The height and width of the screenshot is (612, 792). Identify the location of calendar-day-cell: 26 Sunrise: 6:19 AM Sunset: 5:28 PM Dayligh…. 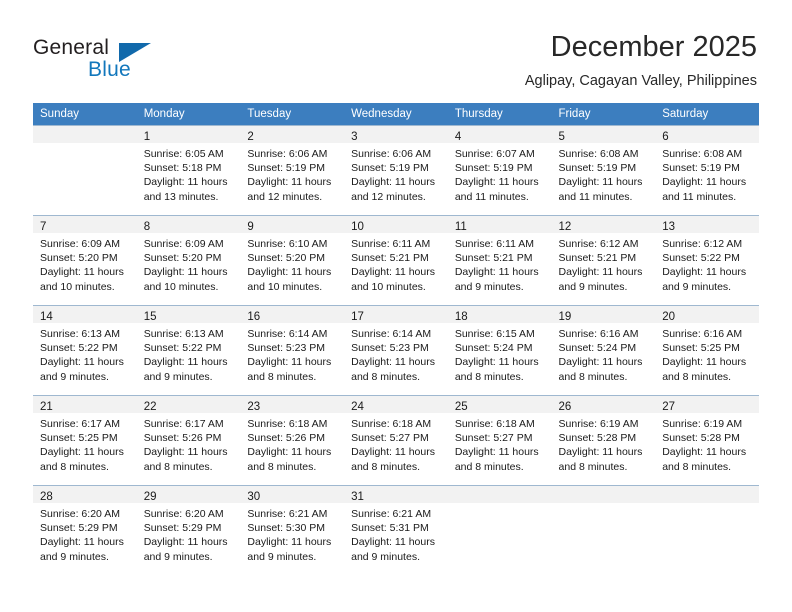
(603, 440).